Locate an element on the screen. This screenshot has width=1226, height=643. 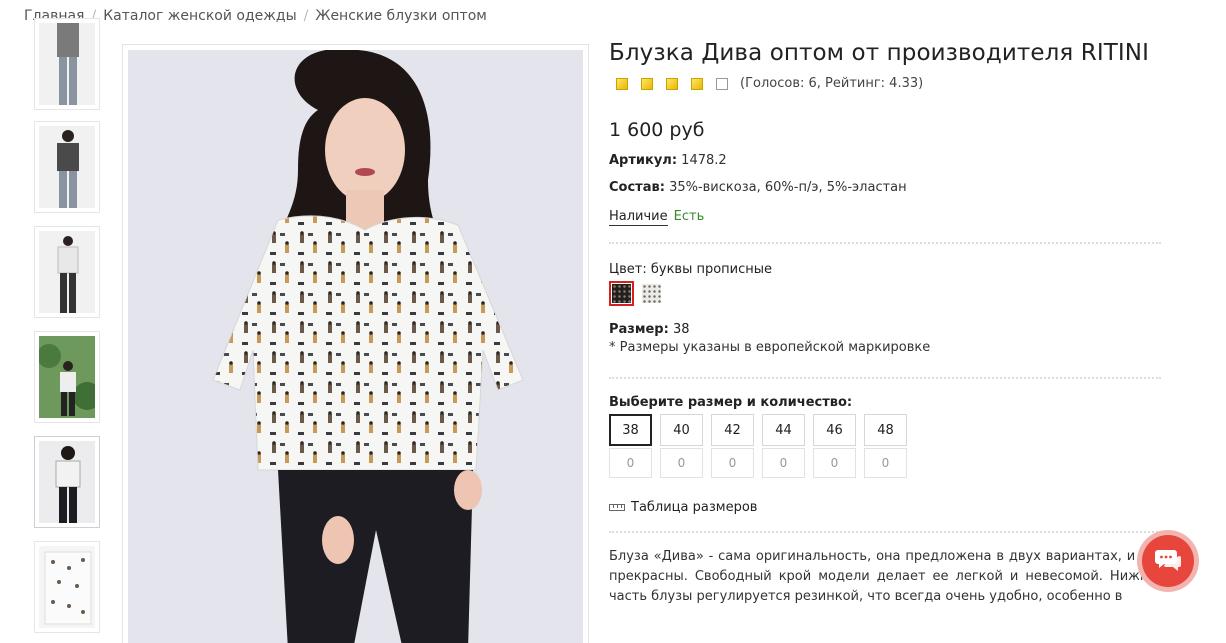
size-value: 38 is located at coordinates (681, 329).